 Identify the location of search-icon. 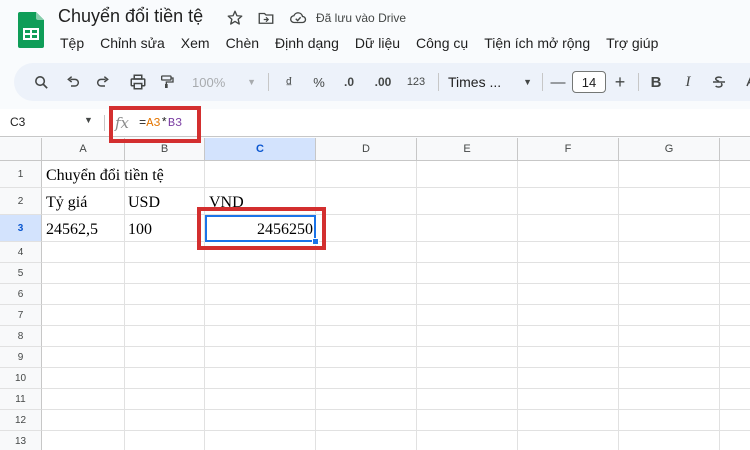
(41, 82).